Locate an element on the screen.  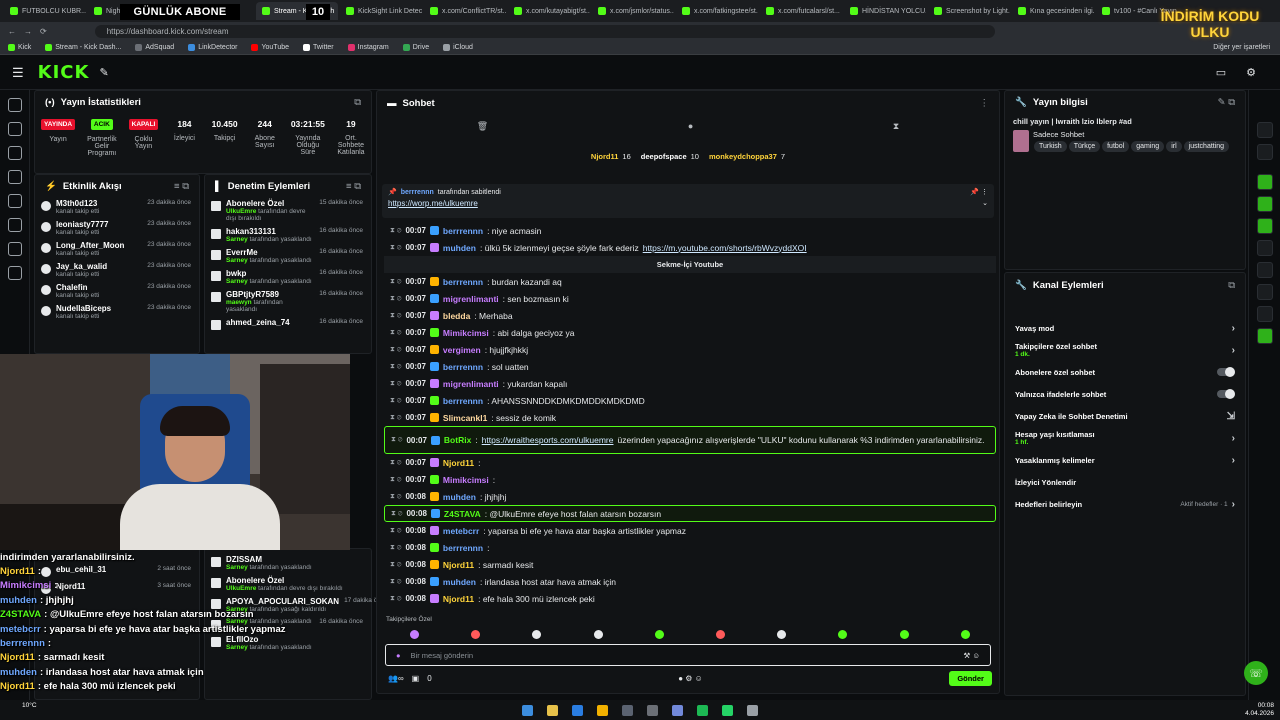
chat-message: ⧗ ⊘ 00:07 bledda: Merhaba is located at coordinates (690, 315).